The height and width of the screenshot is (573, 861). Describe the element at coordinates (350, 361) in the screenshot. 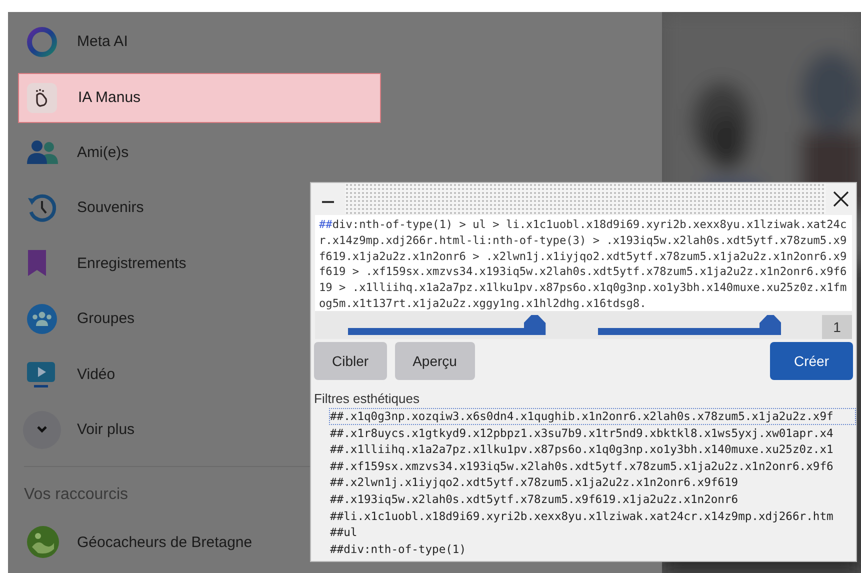

I see `action-button: Cibler` at that location.